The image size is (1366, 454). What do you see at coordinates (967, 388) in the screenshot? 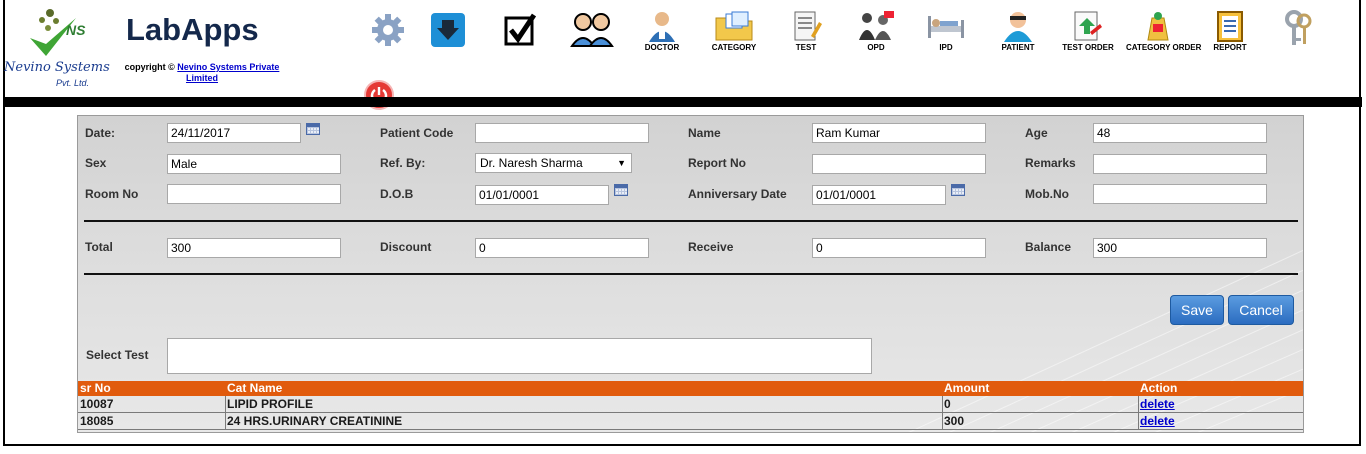
I see `column-header-amount: Amount` at bounding box center [967, 388].